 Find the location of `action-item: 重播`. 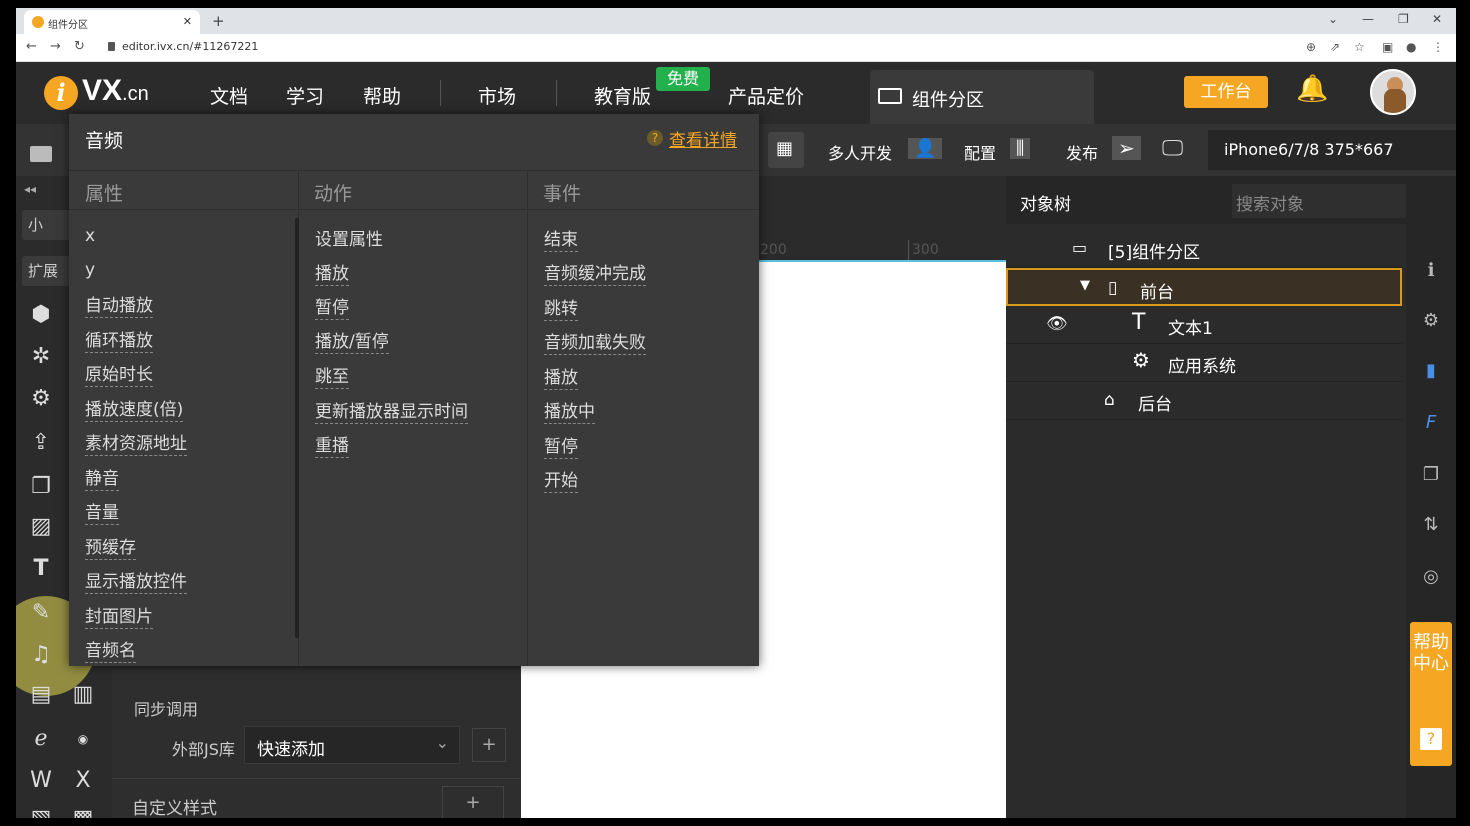

action-item: 重播 is located at coordinates (332, 444).